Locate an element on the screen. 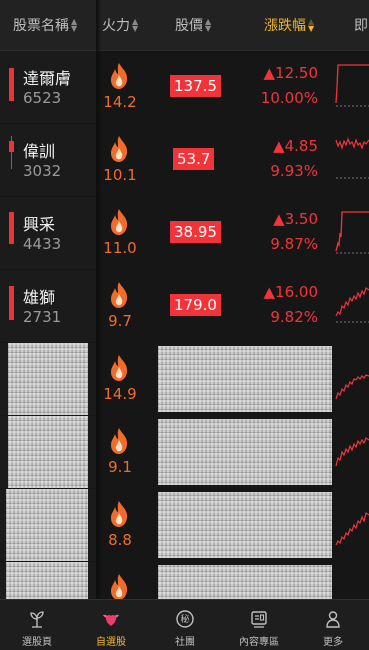 The width and height of the screenshot is (369, 650). firepower-value: 11.0 is located at coordinates (120, 248).